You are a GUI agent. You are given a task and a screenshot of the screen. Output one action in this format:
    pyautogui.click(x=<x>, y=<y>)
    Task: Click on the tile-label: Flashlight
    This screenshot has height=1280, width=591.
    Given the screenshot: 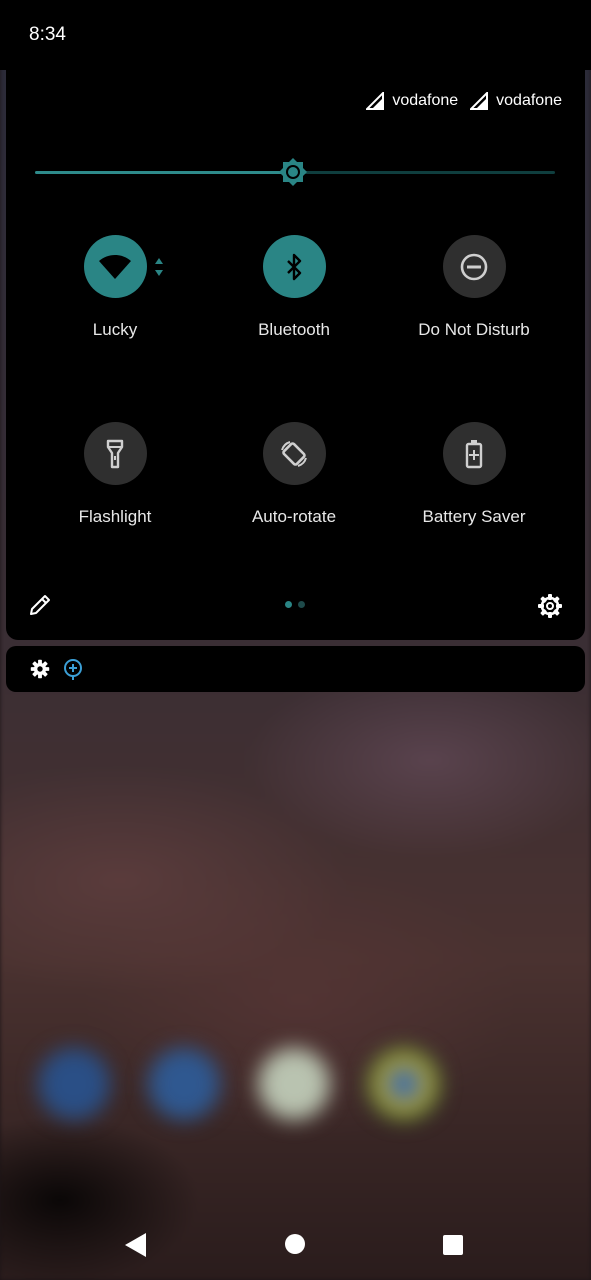 What is the action you would take?
    pyautogui.click(x=115, y=516)
    